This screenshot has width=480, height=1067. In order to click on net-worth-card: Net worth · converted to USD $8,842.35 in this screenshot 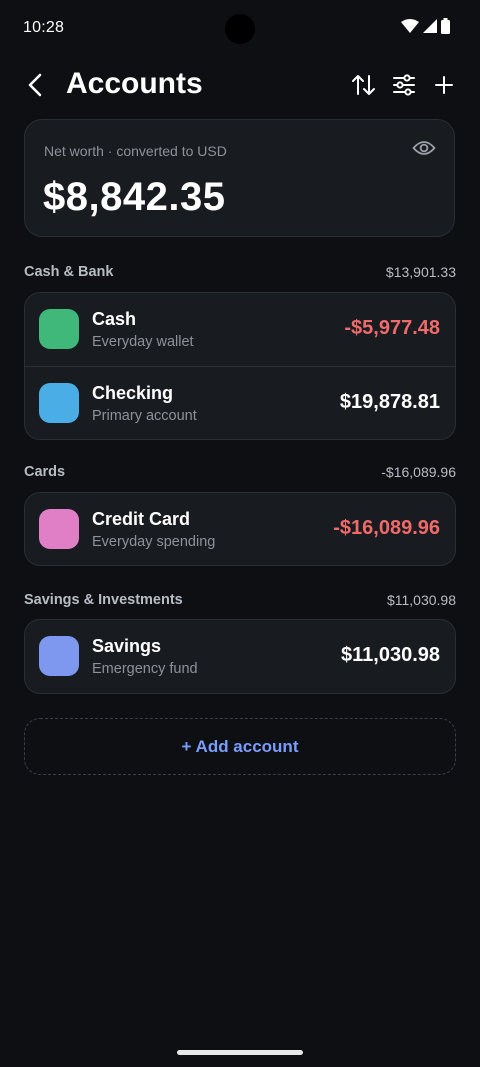, I will do `click(239, 178)`.